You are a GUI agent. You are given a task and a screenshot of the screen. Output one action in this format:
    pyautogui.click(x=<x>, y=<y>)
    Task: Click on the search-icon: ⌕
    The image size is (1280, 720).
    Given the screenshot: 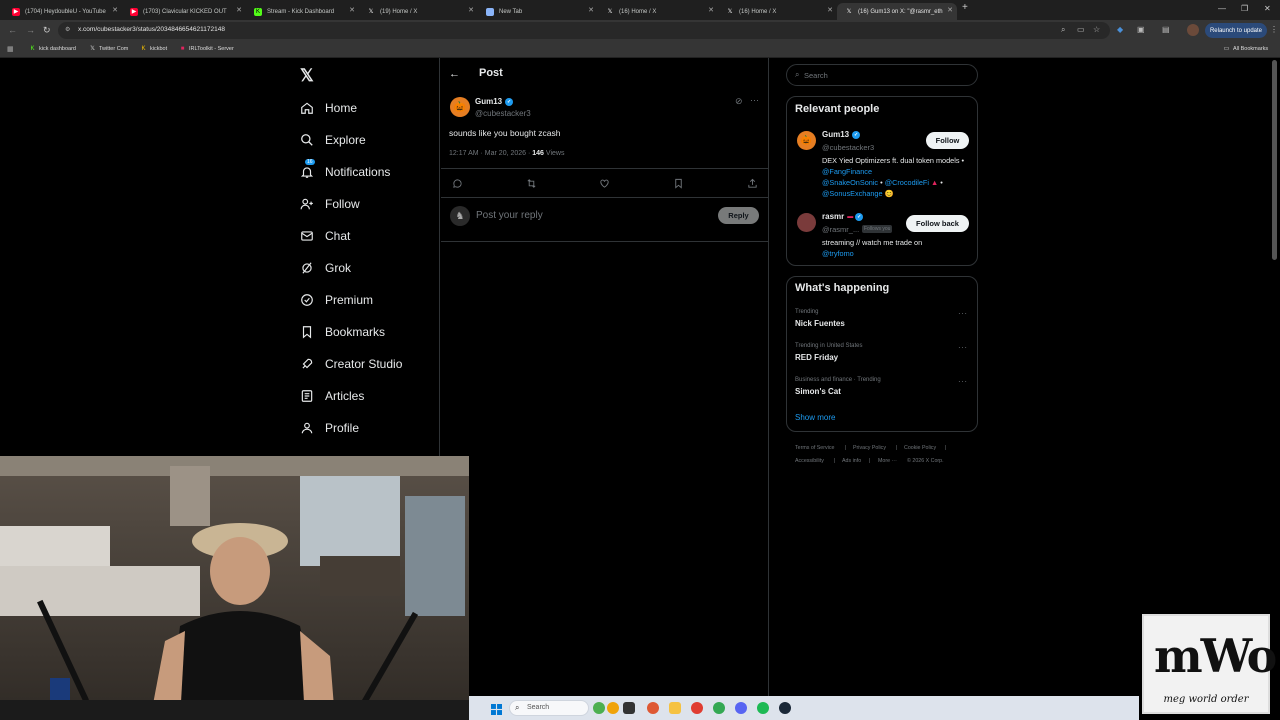 What is the action you would take?
    pyautogui.click(x=1063, y=30)
    